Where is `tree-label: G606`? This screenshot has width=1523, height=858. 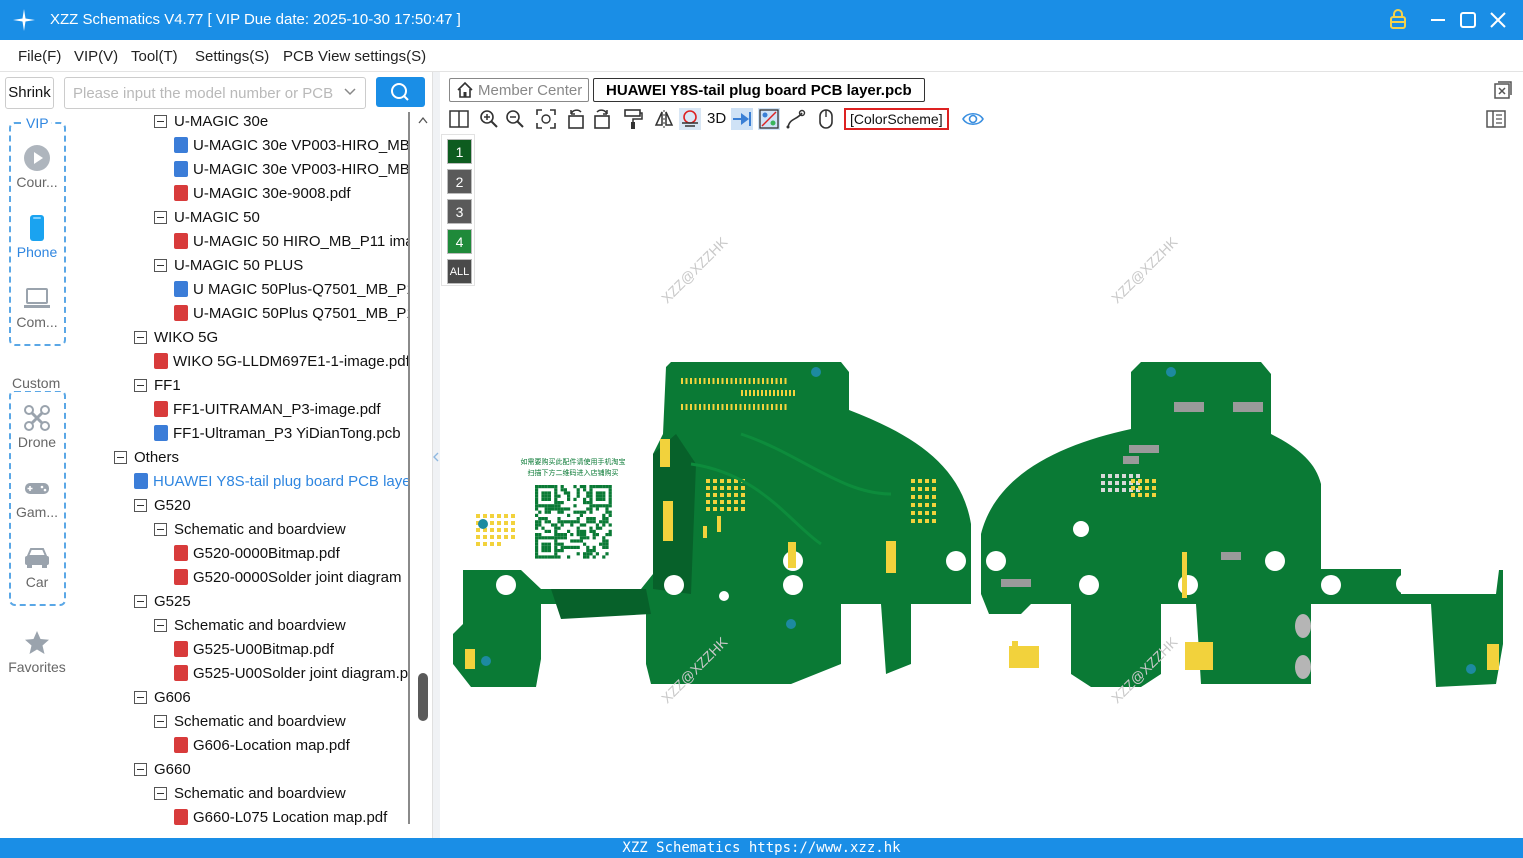 tree-label: G606 is located at coordinates (172, 697).